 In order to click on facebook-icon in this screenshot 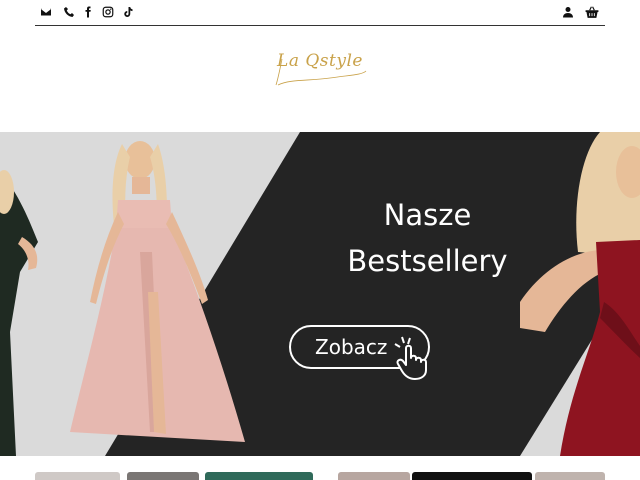, I will do `click(88, 12)`.